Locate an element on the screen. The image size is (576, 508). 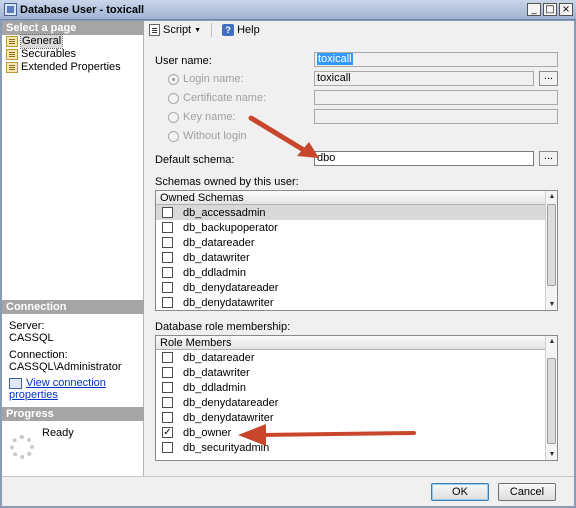
connection-properties-icon is located at coordinates (15, 383).